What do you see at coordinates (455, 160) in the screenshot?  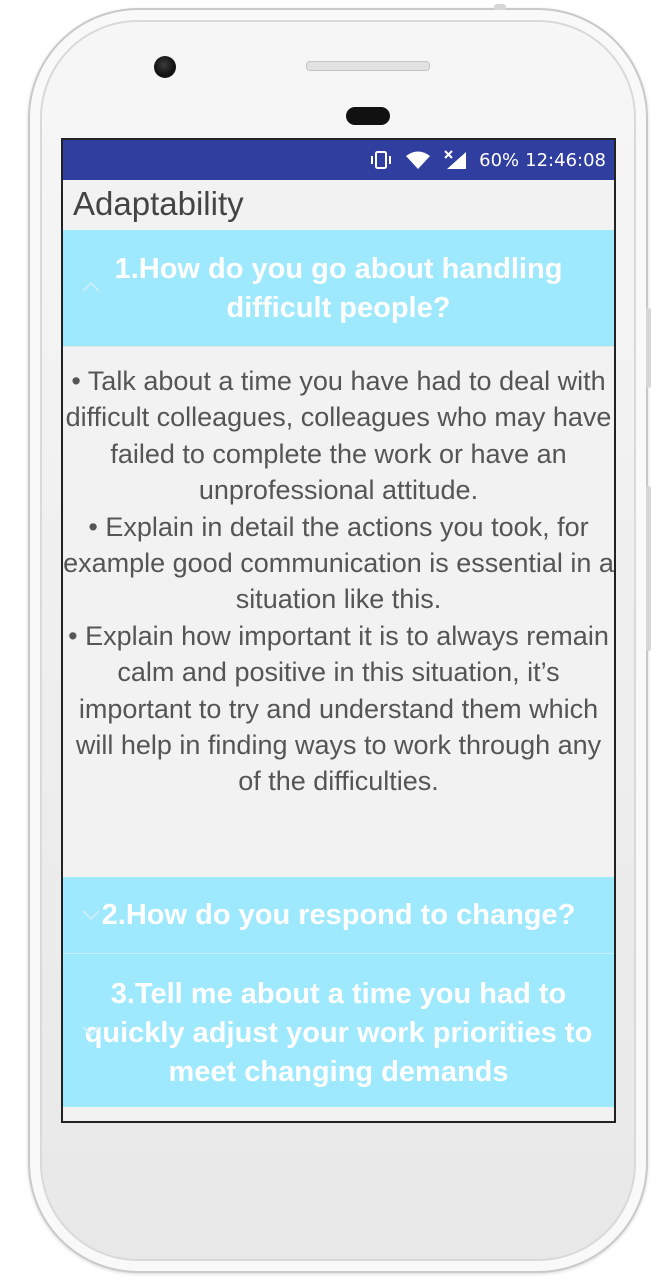 I see `signal-icon` at bounding box center [455, 160].